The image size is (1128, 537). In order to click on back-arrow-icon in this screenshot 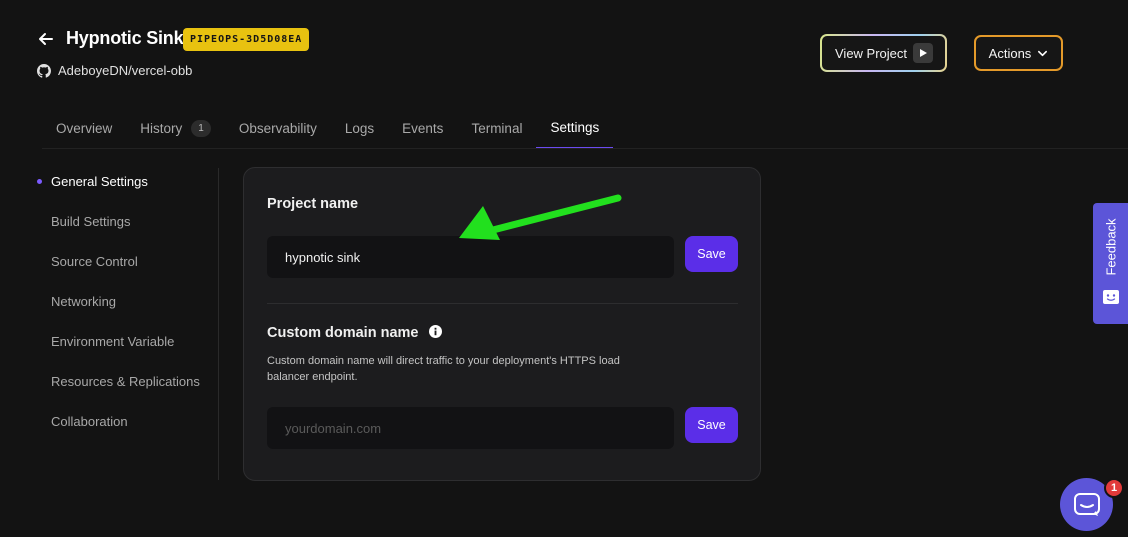, I will do `click(46, 39)`.